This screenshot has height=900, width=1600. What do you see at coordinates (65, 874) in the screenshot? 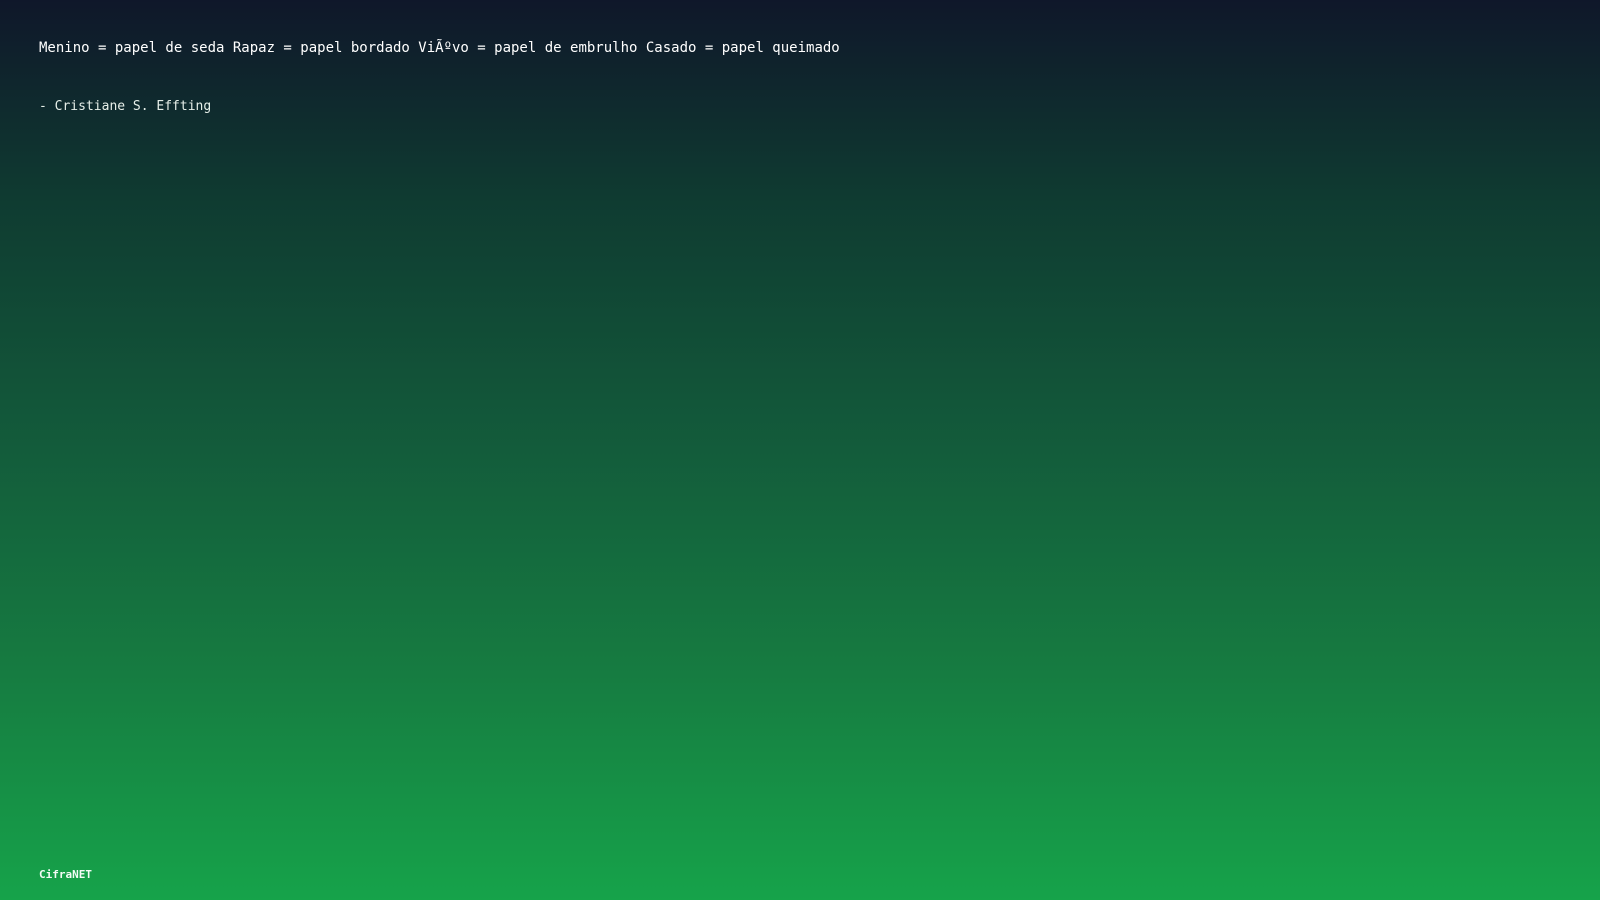
I see `brand-name: CifraNET` at bounding box center [65, 874].